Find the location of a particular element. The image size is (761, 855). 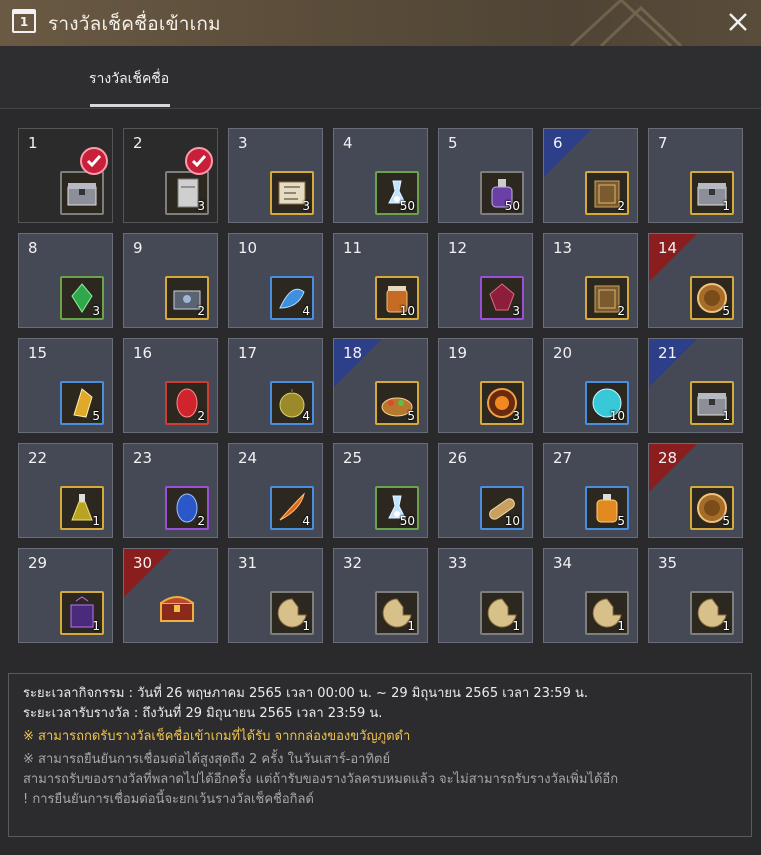

reward-cell-day-30: 30 is located at coordinates (170, 595).